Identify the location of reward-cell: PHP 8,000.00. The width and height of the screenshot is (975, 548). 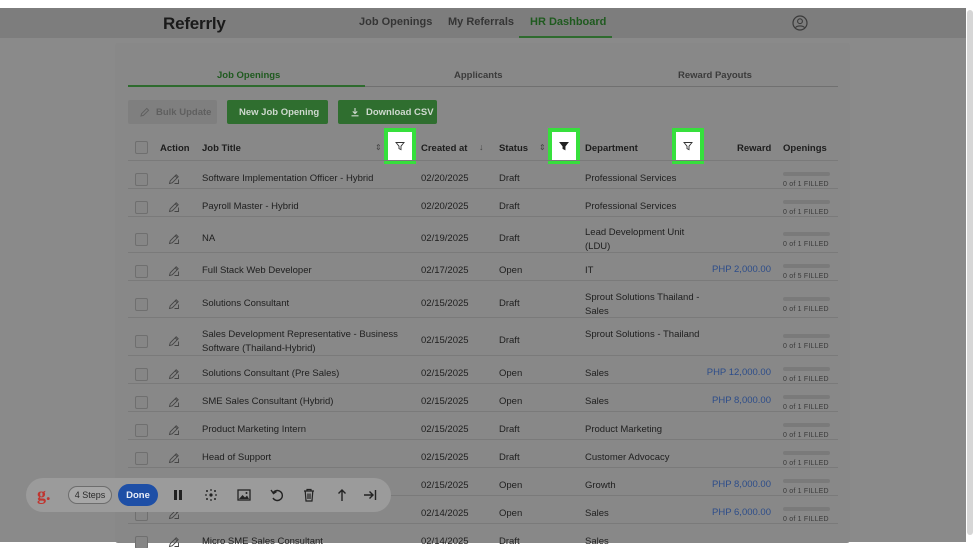
(741, 484).